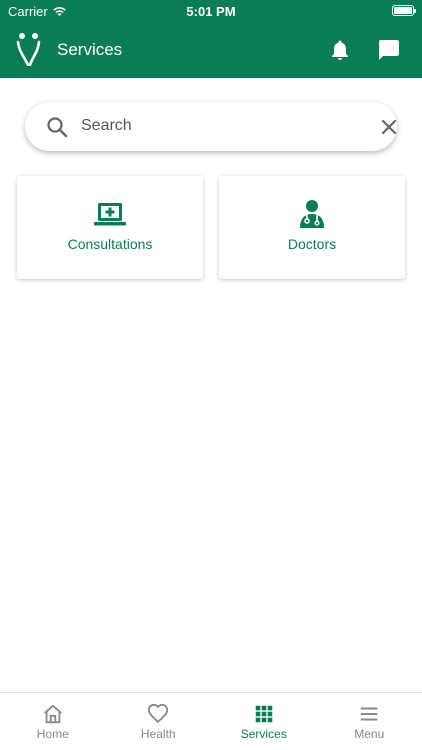  Describe the element at coordinates (369, 734) in the screenshot. I see `tab-label: Menu` at that location.